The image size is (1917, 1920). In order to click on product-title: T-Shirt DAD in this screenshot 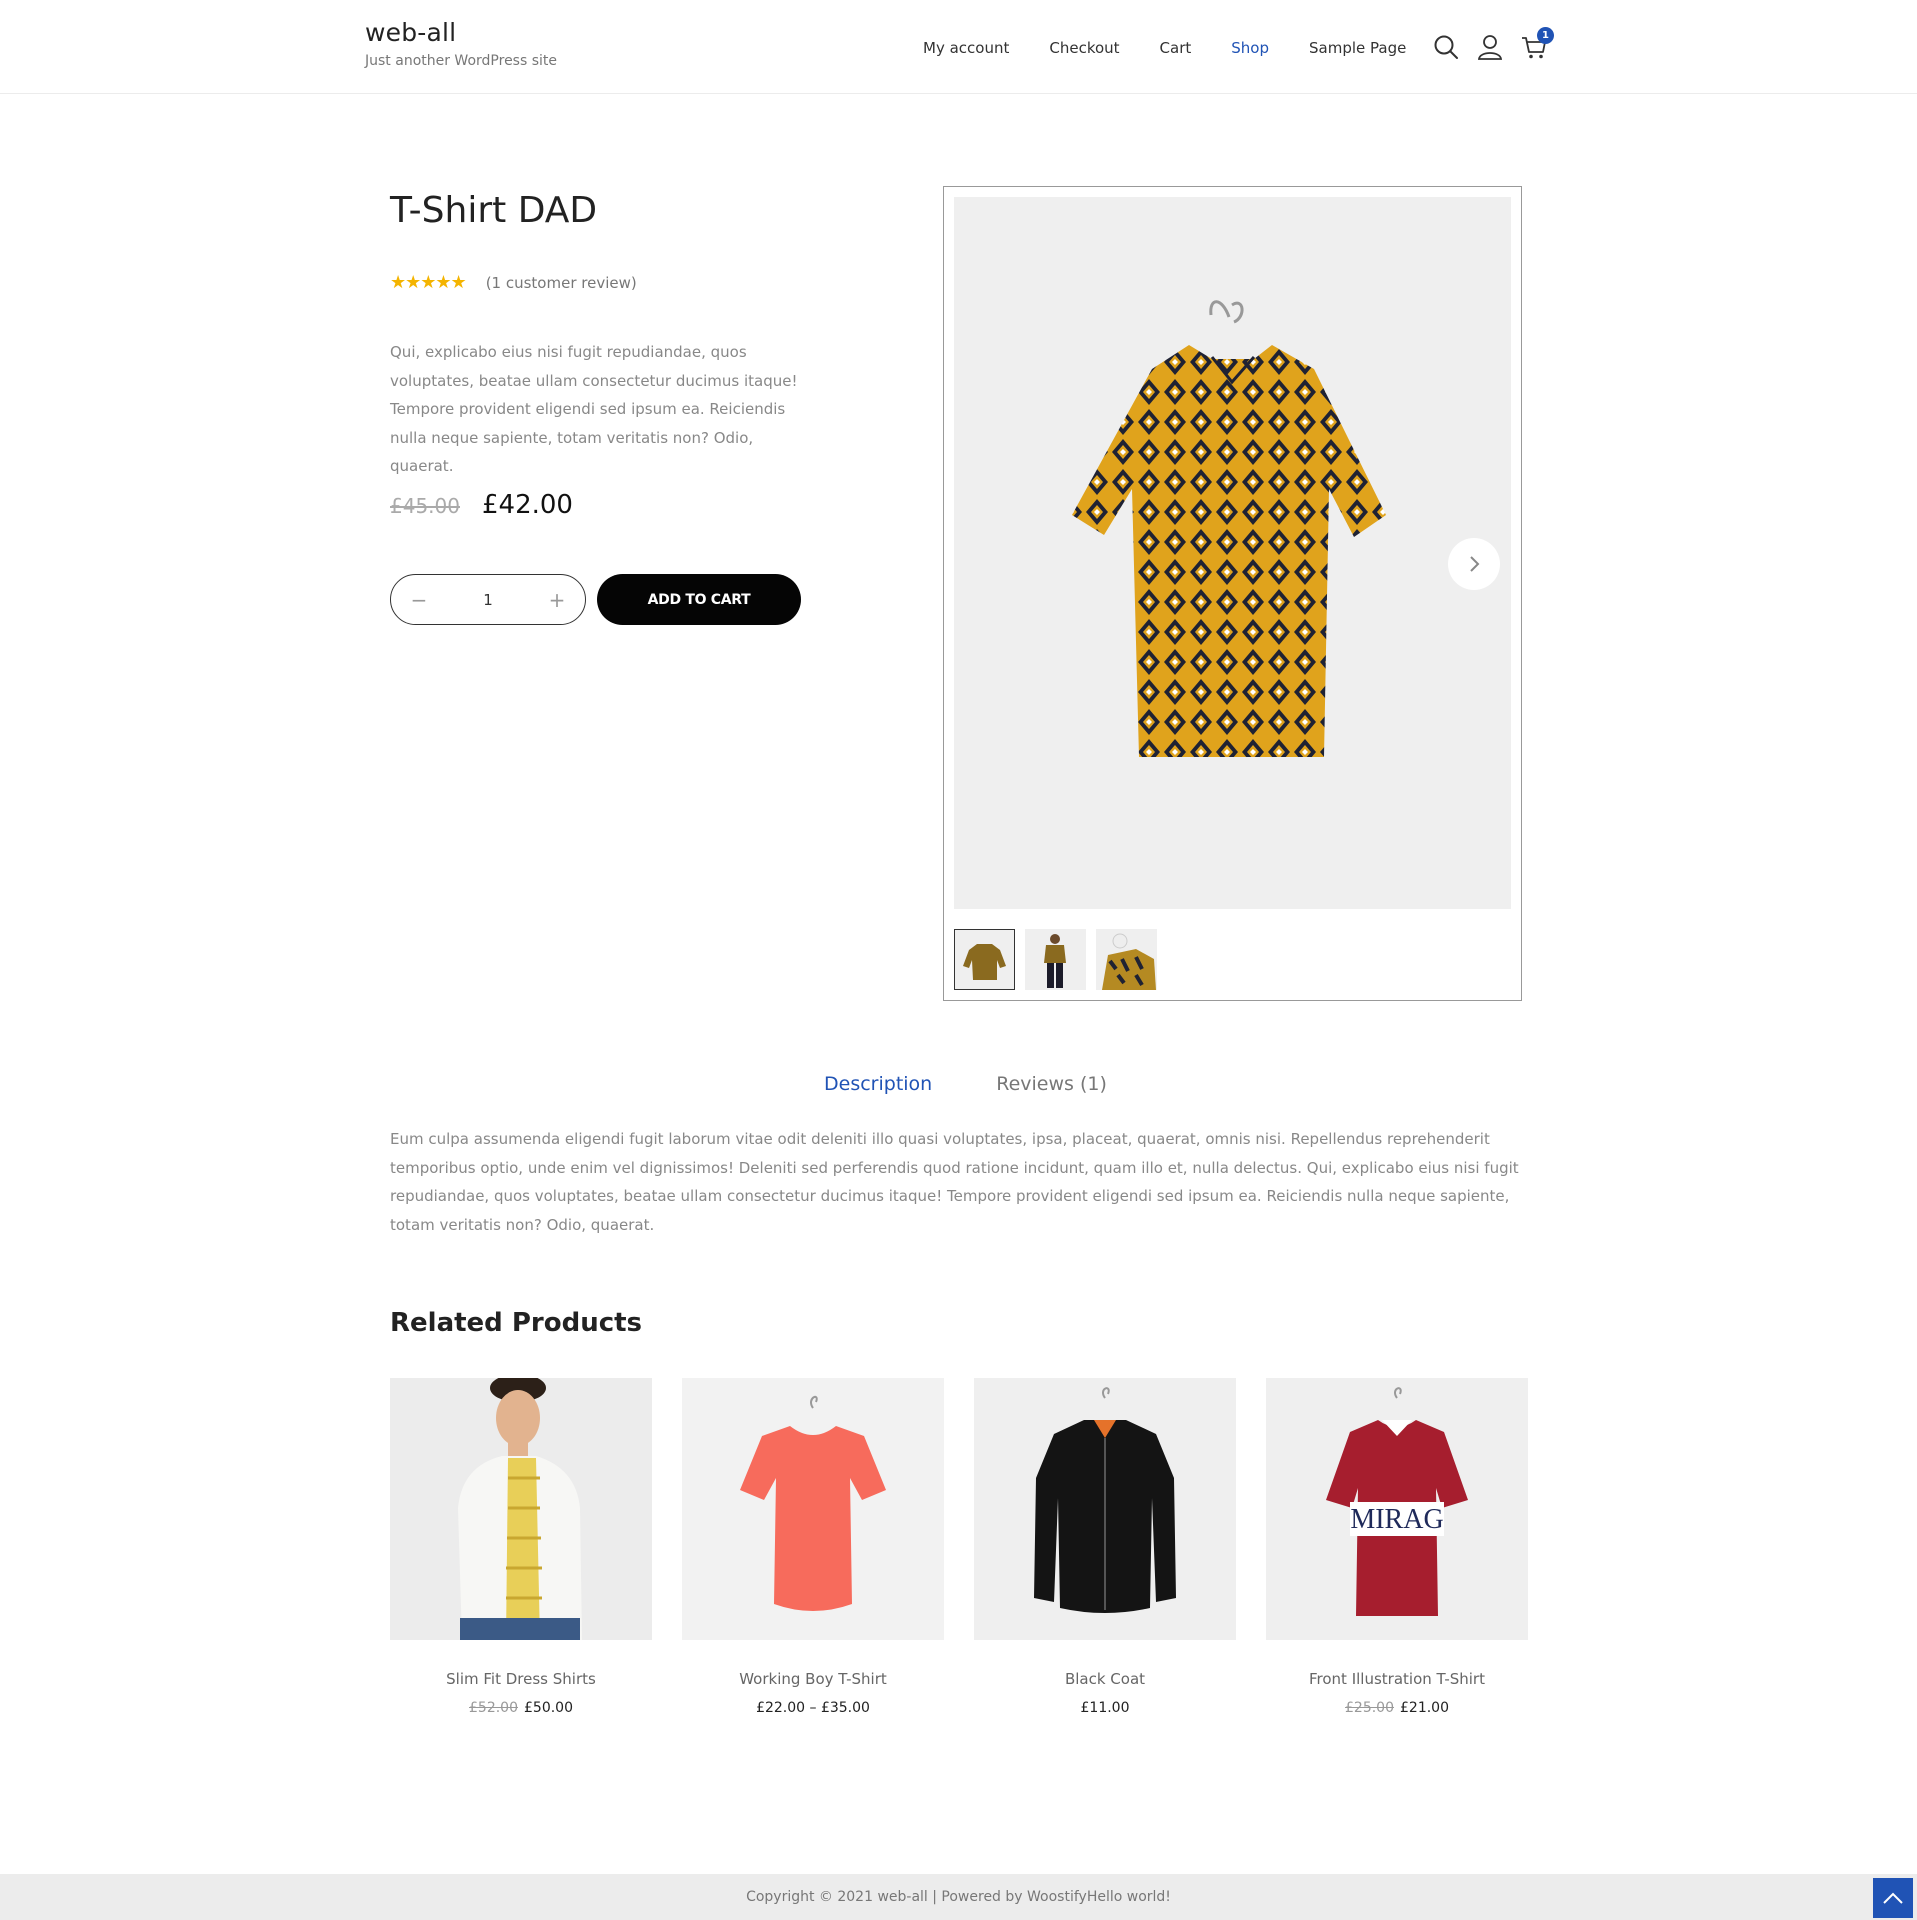, I will do `click(494, 210)`.